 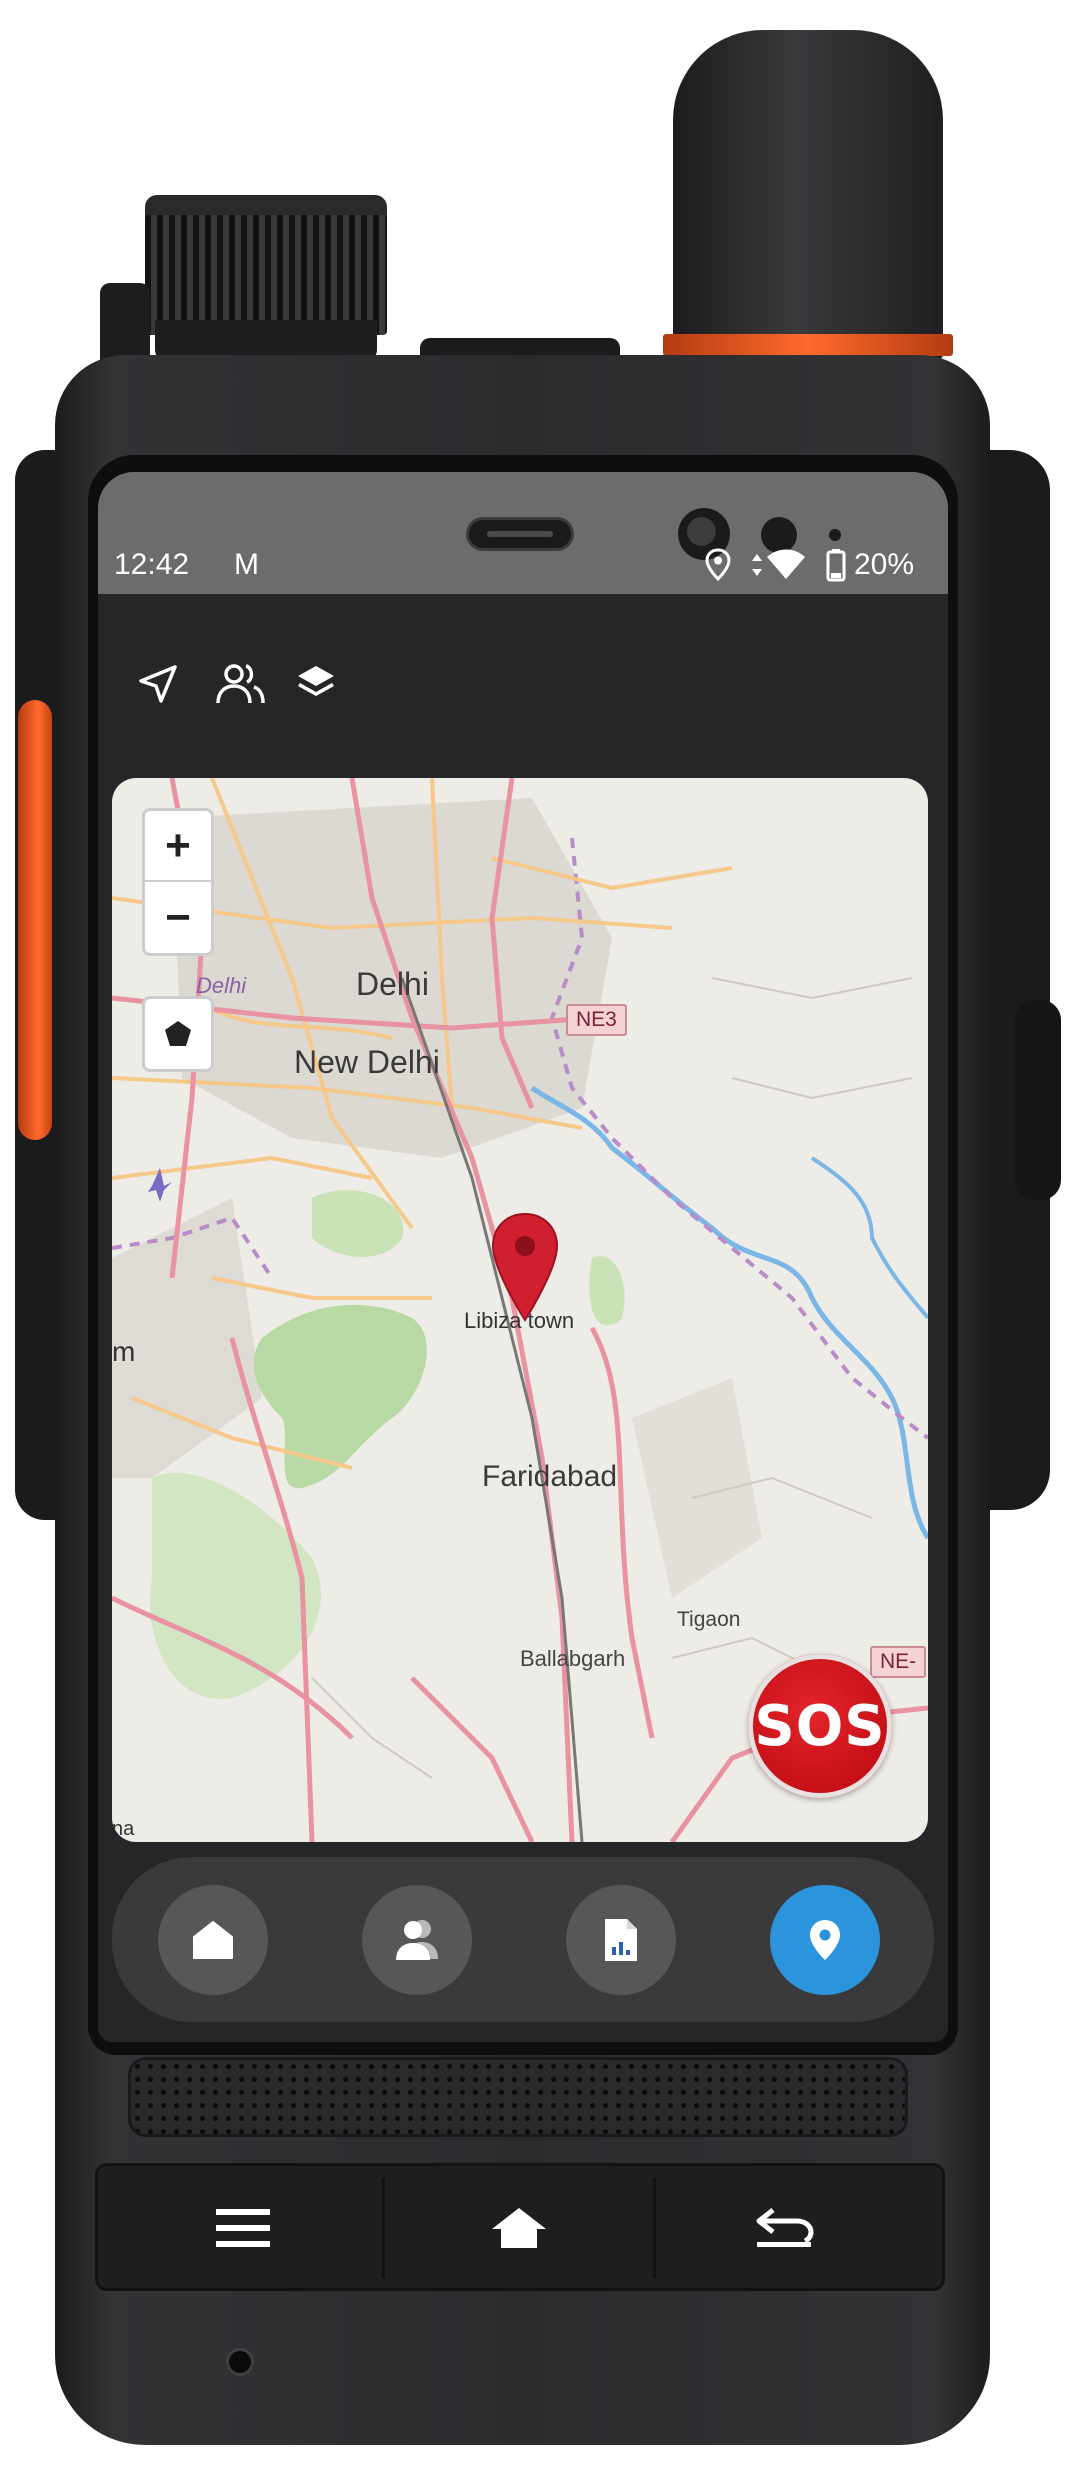 I want to click on location-pin-icon, so click(x=825, y=1940).